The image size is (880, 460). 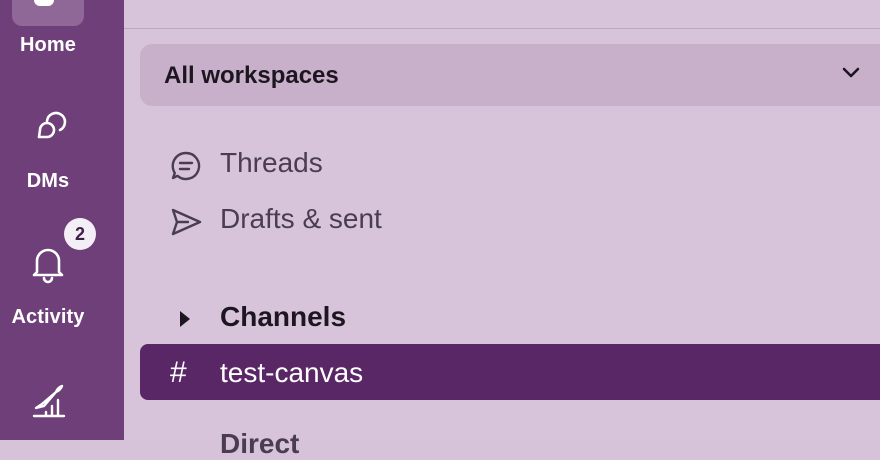 I want to click on home-button: Home, so click(x=48, y=35).